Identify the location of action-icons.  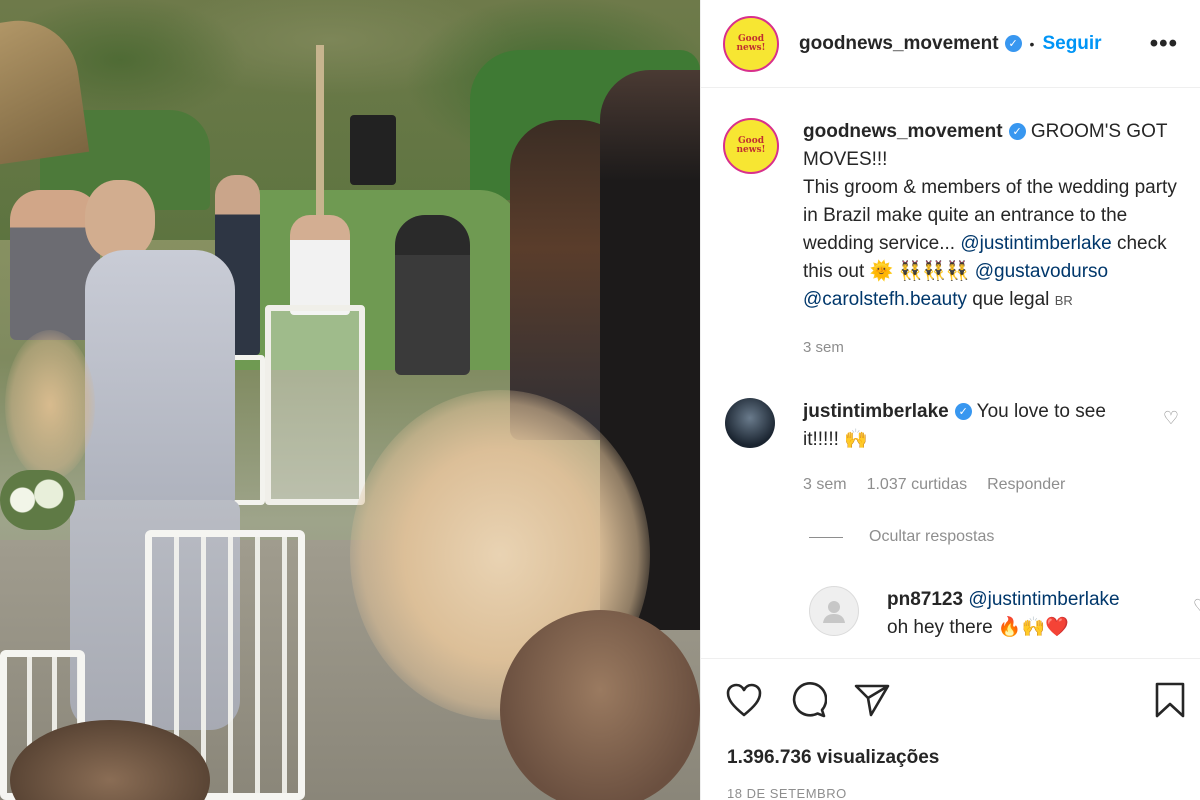
(808, 700).